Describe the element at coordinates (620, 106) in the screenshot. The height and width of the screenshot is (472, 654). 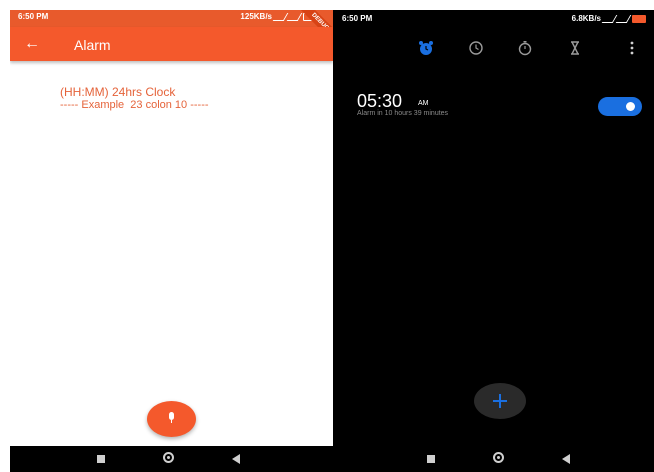
I see `alarm-enable-toggle` at that location.